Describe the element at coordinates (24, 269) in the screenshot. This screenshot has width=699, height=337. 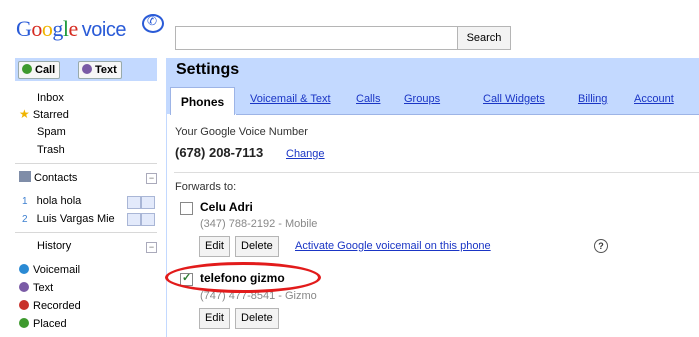
I see `voicemail-icon` at that location.